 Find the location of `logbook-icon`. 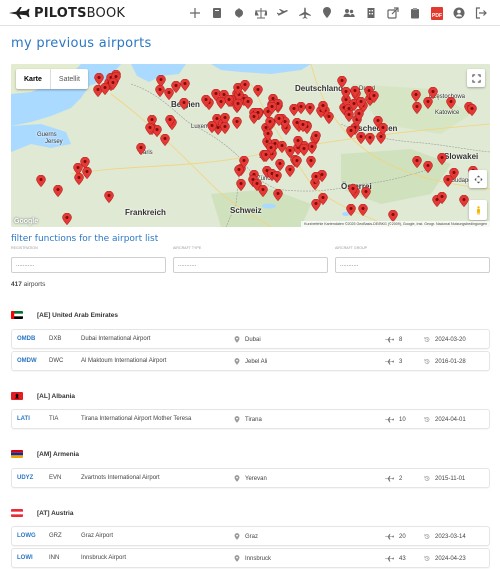

logbook-icon is located at coordinates (217, 13).